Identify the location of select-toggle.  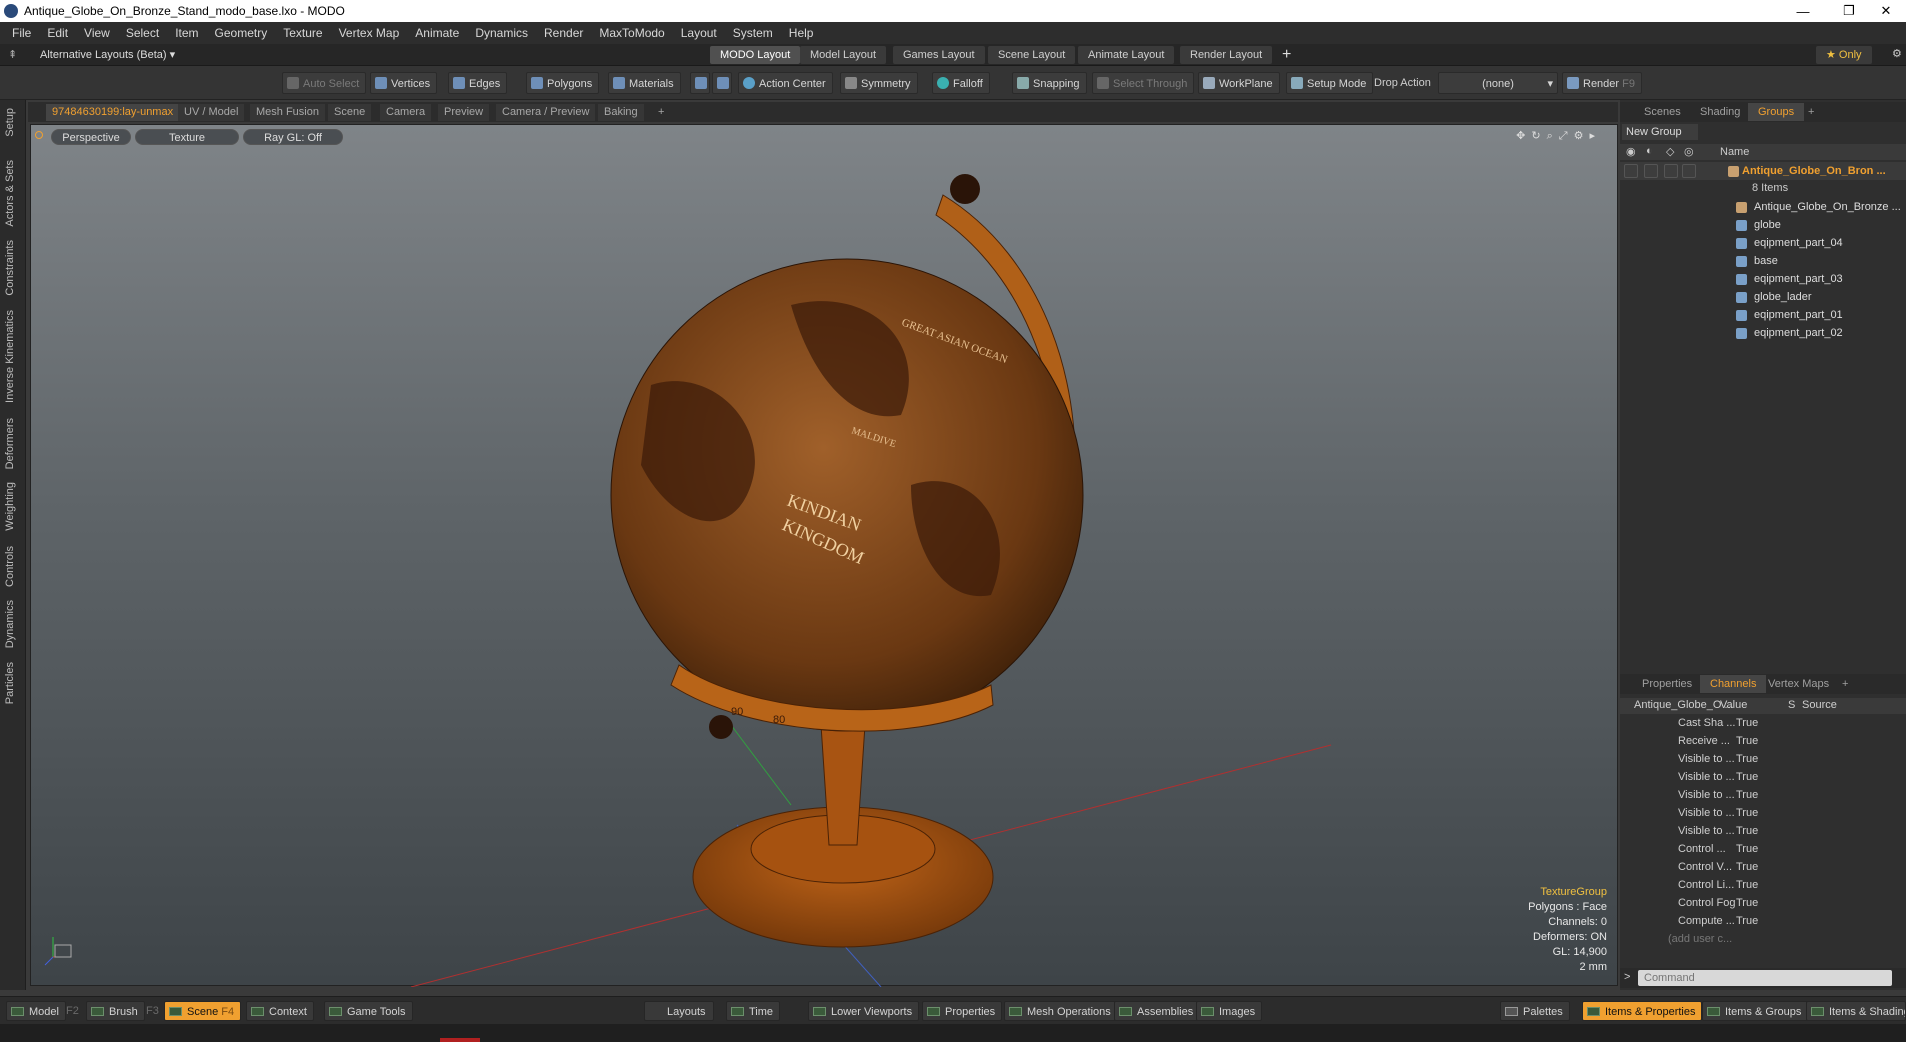
(1689, 171).